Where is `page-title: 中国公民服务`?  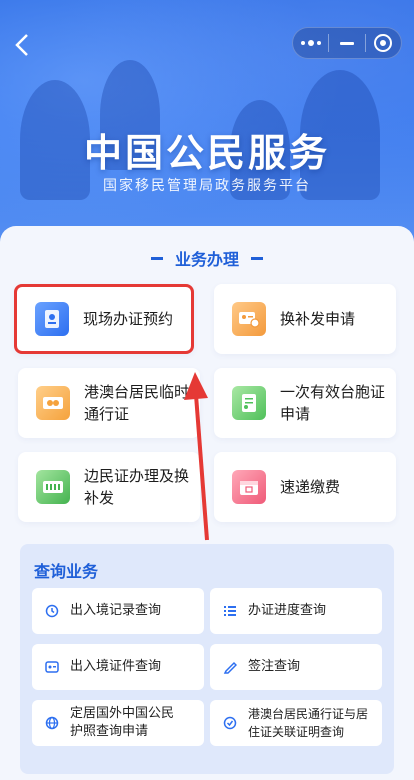 page-title: 中国公民服务 is located at coordinates (206, 153).